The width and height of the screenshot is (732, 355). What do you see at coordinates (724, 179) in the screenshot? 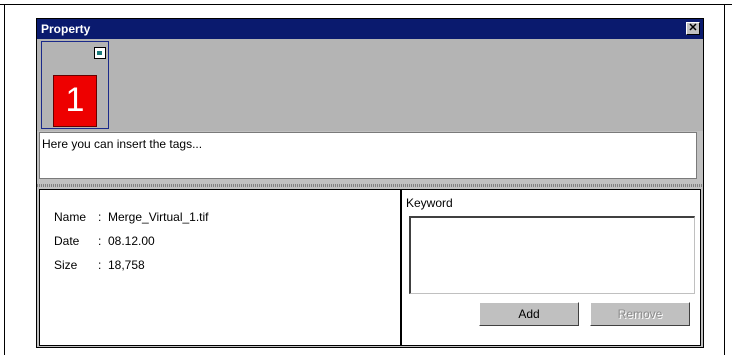
I see `document-frame-right` at bounding box center [724, 179].